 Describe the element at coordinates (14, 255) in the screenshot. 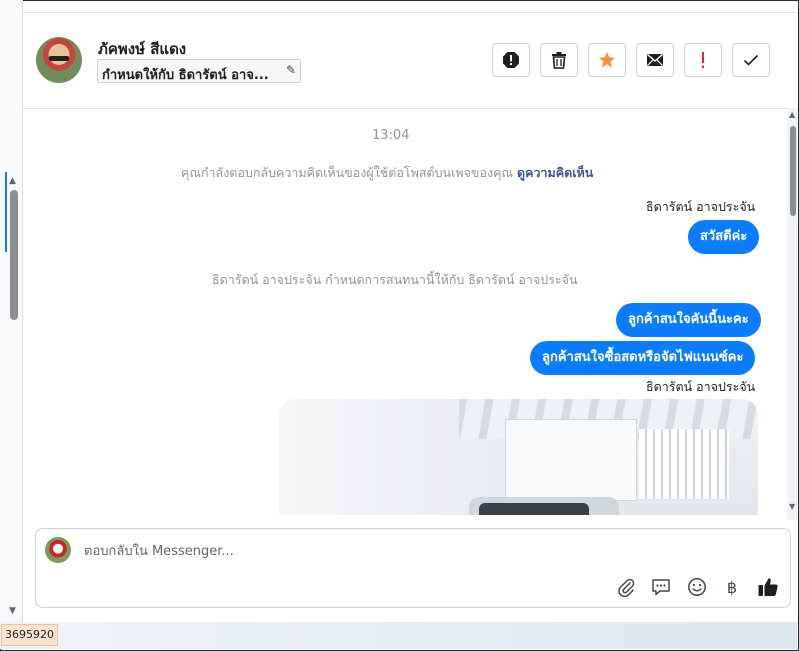

I see `left-scrollbar-thumb` at that location.